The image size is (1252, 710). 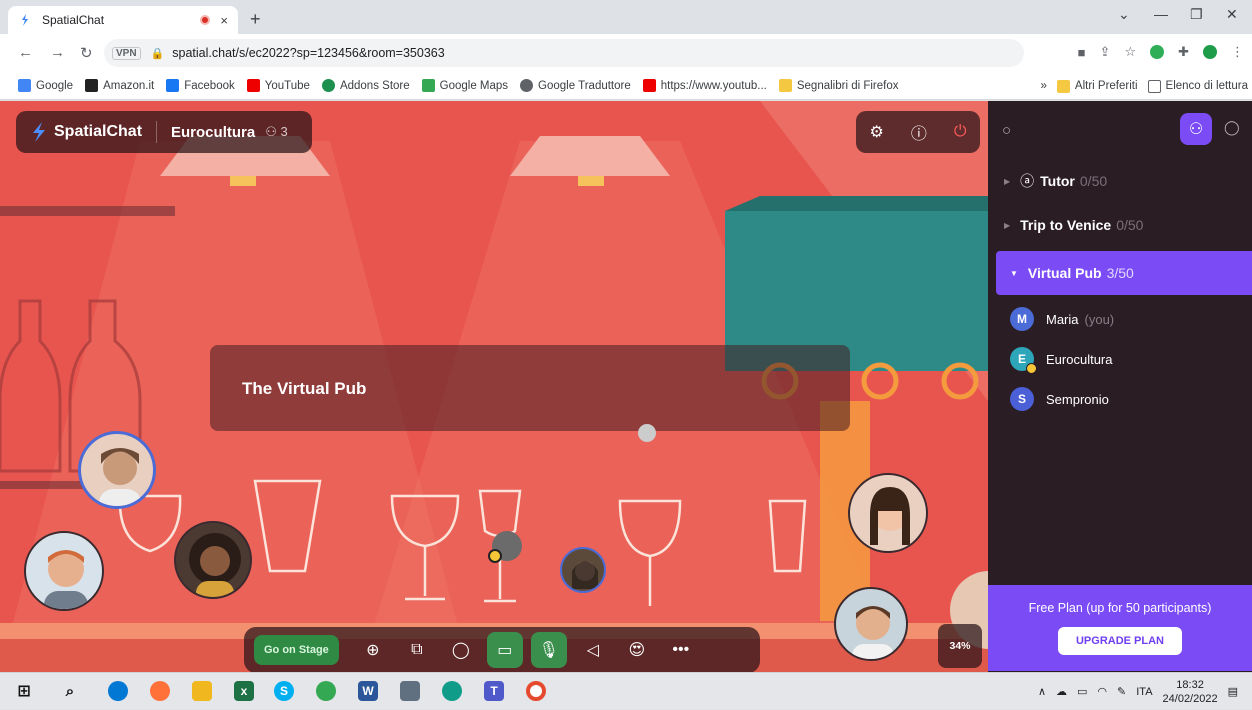 What do you see at coordinates (1120, 608) in the screenshot?
I see `plan-text: Free Plan (up for 50 participants)` at bounding box center [1120, 608].